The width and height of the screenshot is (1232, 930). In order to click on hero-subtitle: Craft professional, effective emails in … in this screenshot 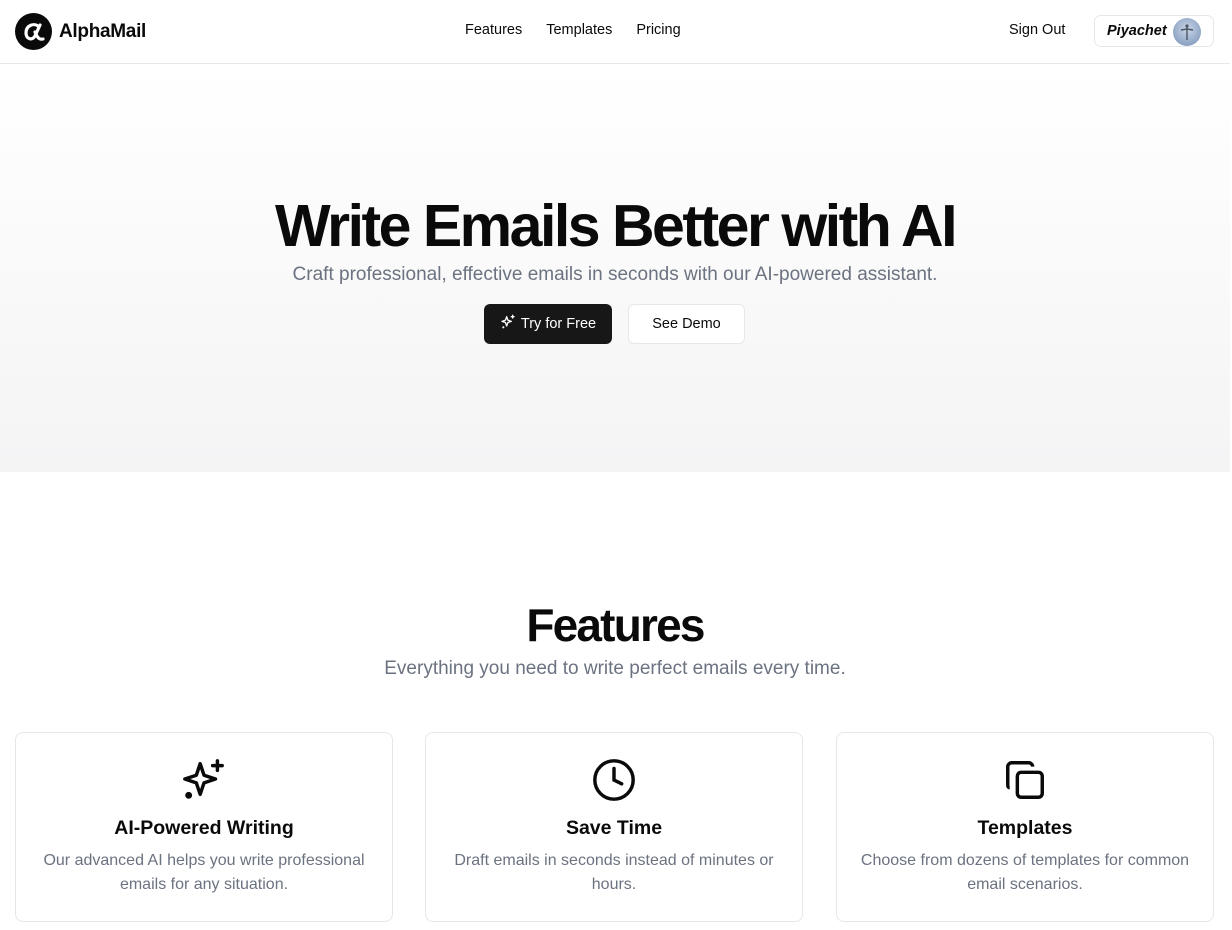, I will do `click(615, 274)`.